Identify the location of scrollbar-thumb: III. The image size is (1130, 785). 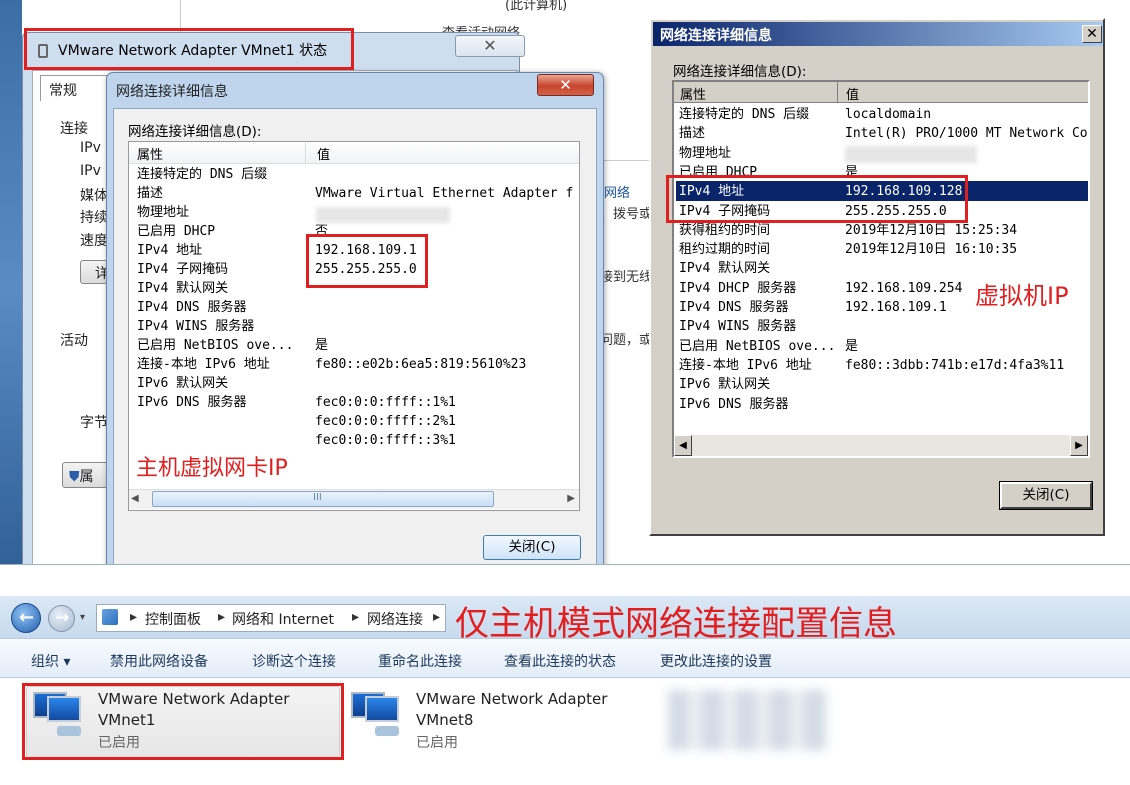
(323, 499).